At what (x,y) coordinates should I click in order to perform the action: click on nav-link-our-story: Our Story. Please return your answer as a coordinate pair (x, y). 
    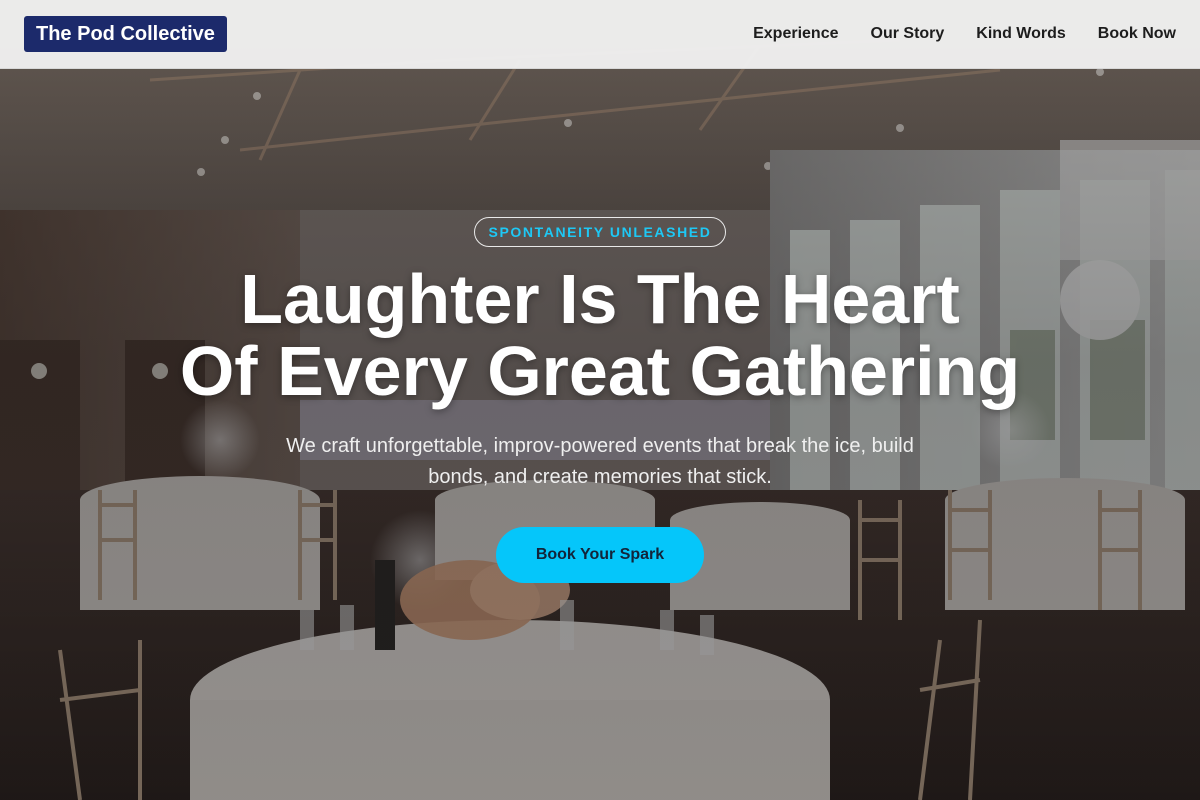
    Looking at the image, I should click on (908, 34).